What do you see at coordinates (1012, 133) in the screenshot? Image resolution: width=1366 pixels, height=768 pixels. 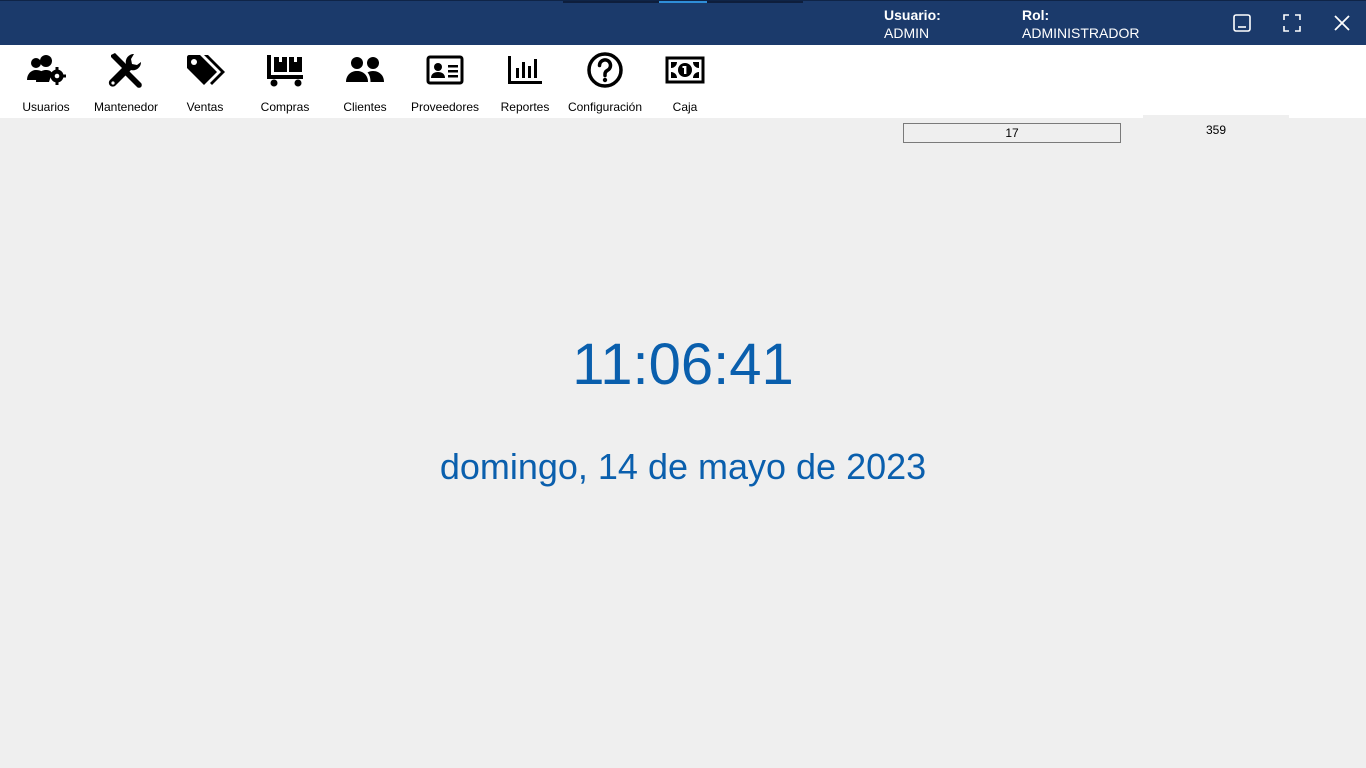 I see `counter-field-1: 17` at bounding box center [1012, 133].